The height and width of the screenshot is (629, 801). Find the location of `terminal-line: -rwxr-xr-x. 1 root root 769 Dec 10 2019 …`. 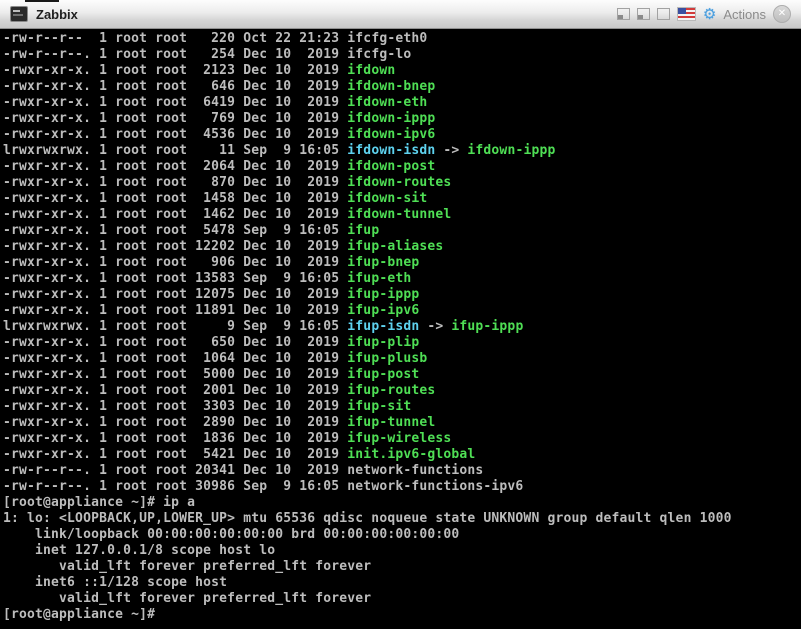

terminal-line: -rwxr-xr-x. 1 root root 769 Dec 10 2019 … is located at coordinates (219, 118).